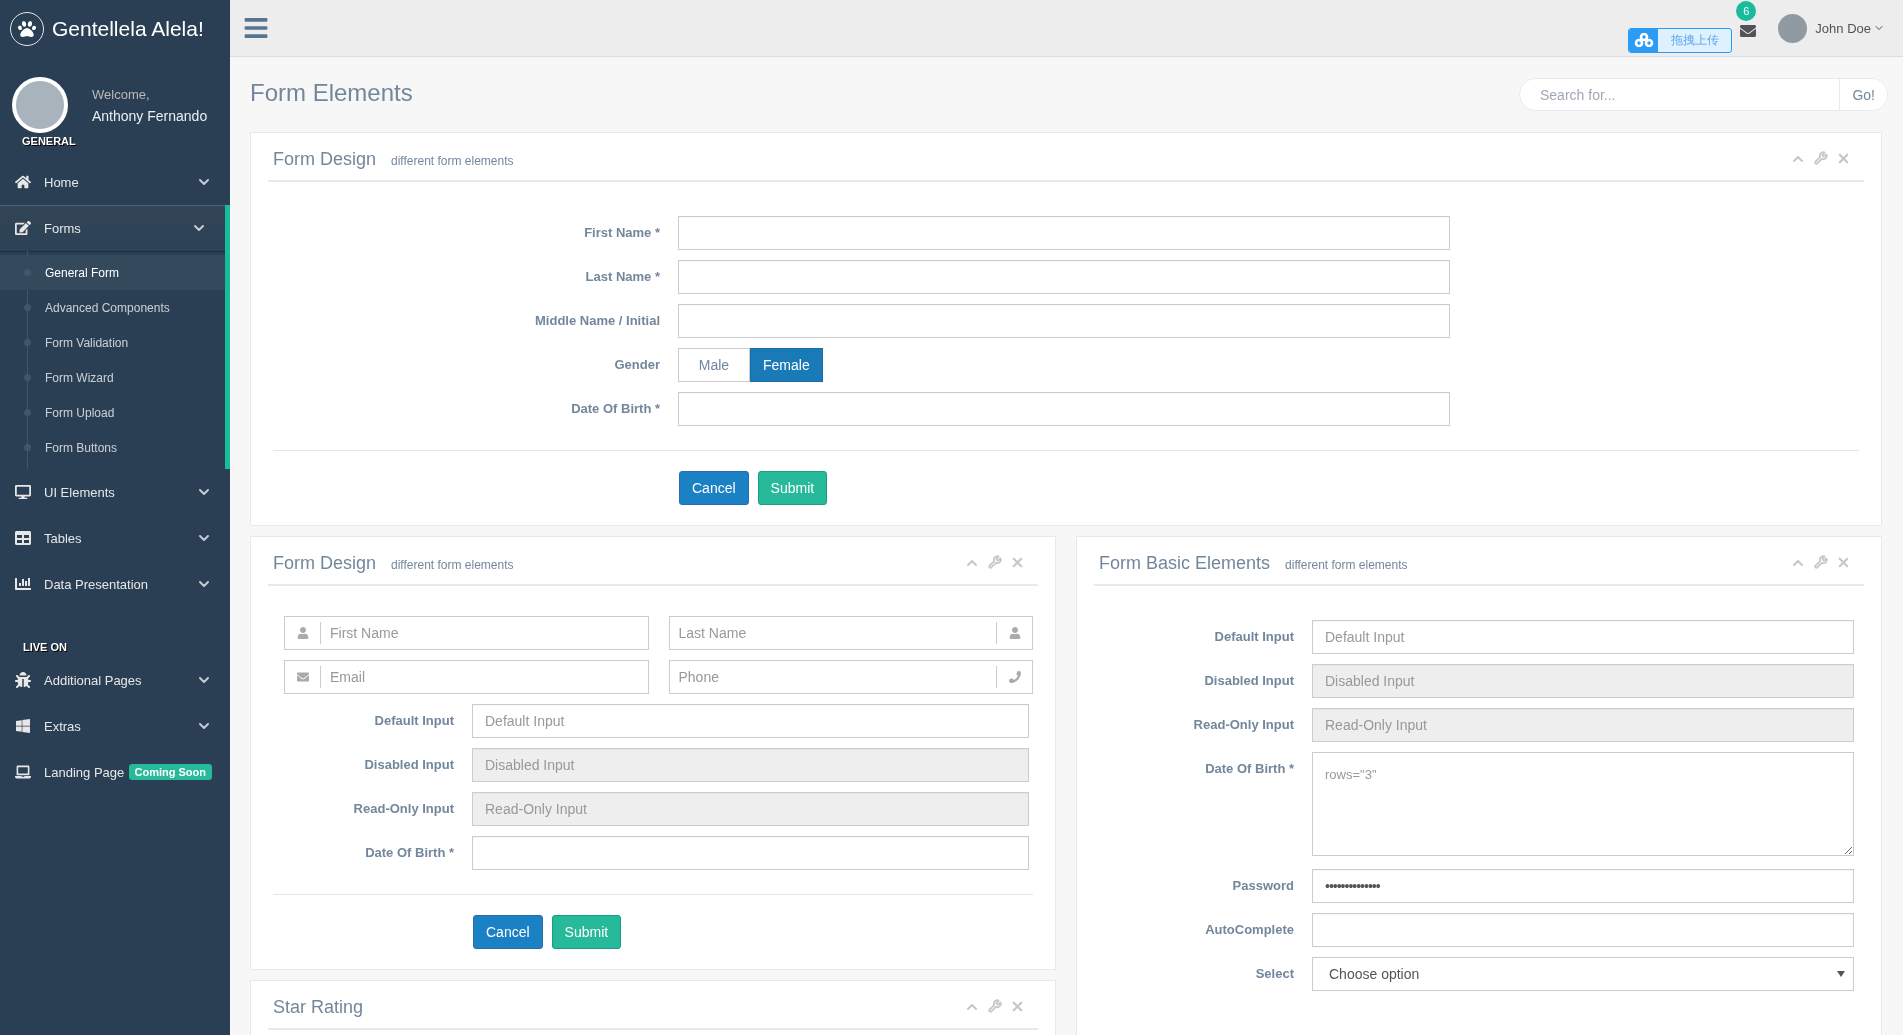 Image resolution: width=1903 pixels, height=1035 pixels. What do you see at coordinates (115, 492) in the screenshot?
I see `menu-item: UI Elements` at bounding box center [115, 492].